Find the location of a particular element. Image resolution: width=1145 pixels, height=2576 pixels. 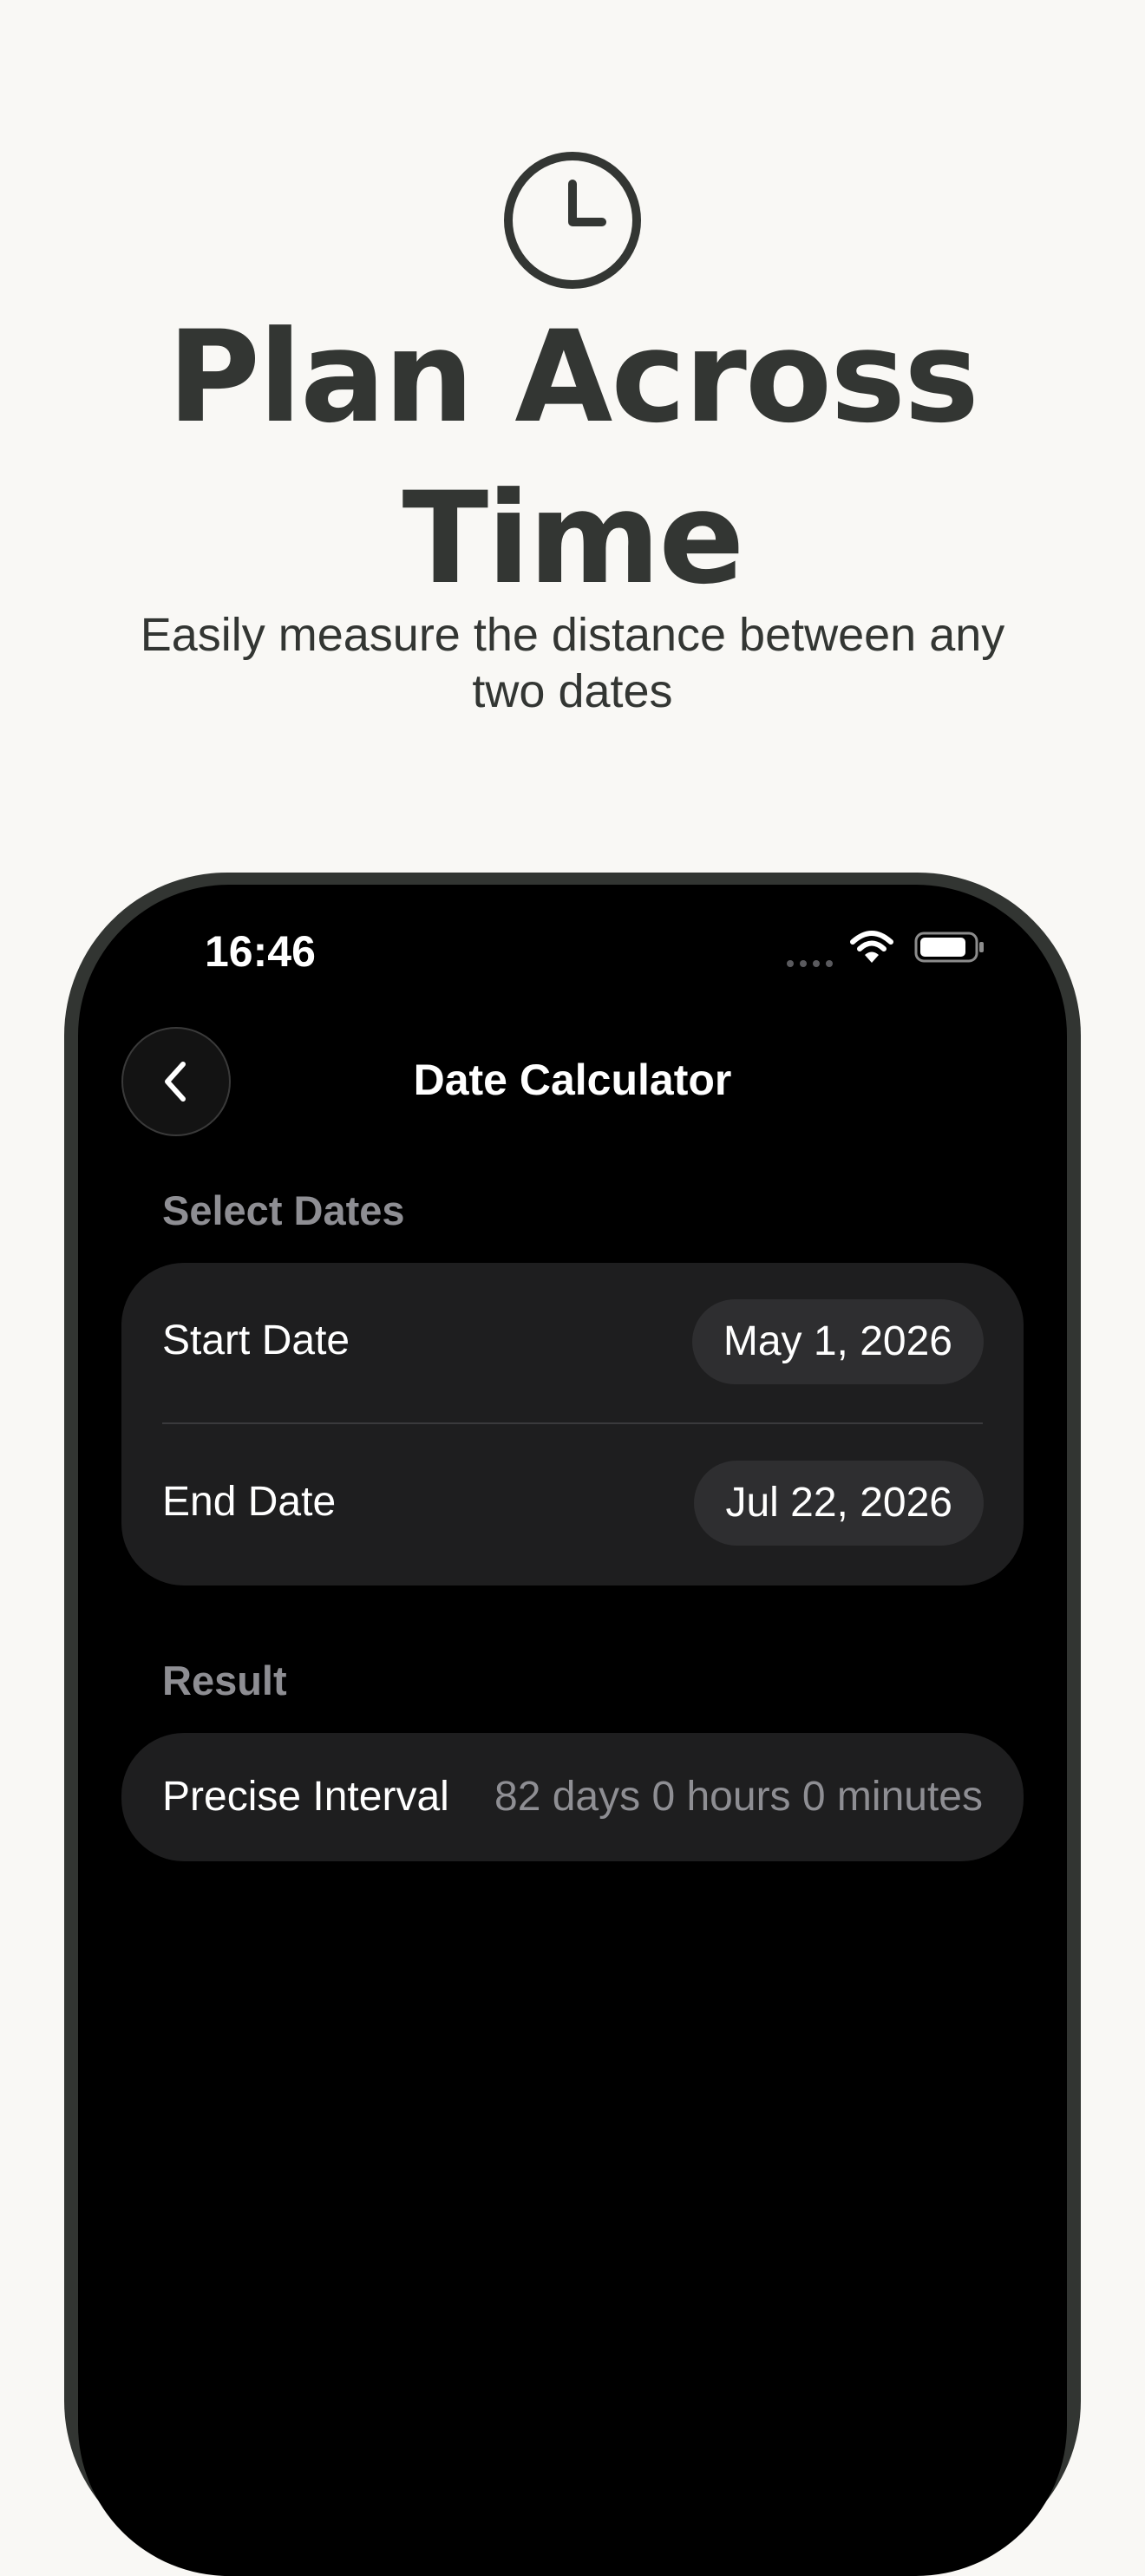

headline-line-1: Plan Across is located at coordinates (573, 377).